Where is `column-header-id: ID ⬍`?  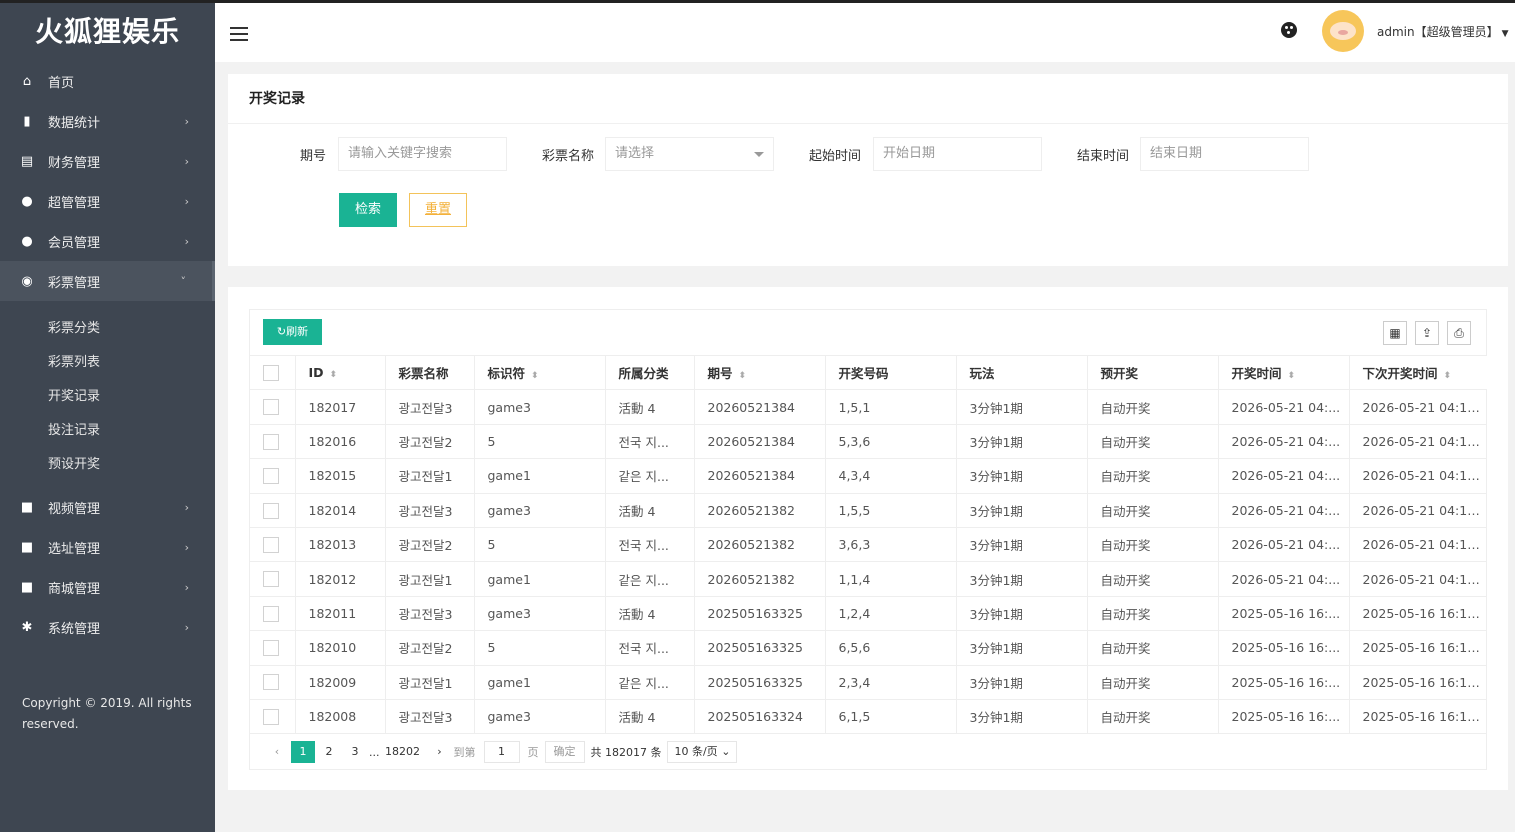
column-header-id: ID ⬍ is located at coordinates (340, 372).